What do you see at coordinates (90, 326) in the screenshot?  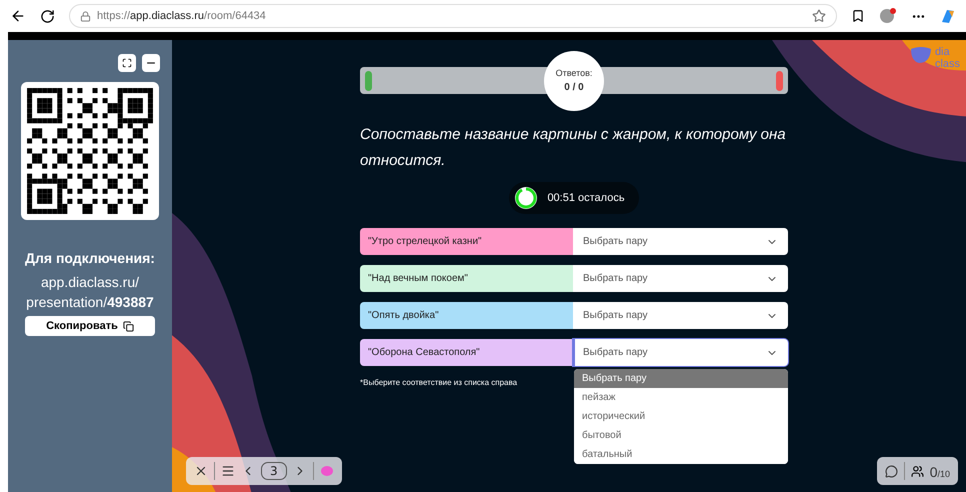 I see `copy-button: Скопировать` at bounding box center [90, 326].